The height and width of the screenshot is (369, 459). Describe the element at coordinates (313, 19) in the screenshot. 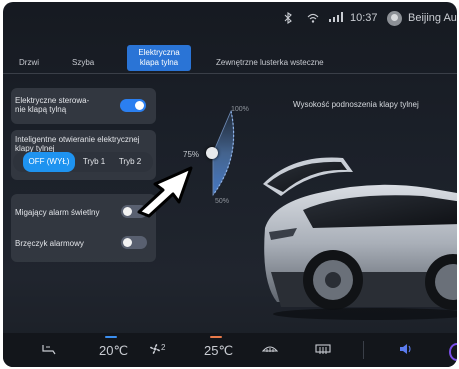

I see `wifi-icon` at that location.